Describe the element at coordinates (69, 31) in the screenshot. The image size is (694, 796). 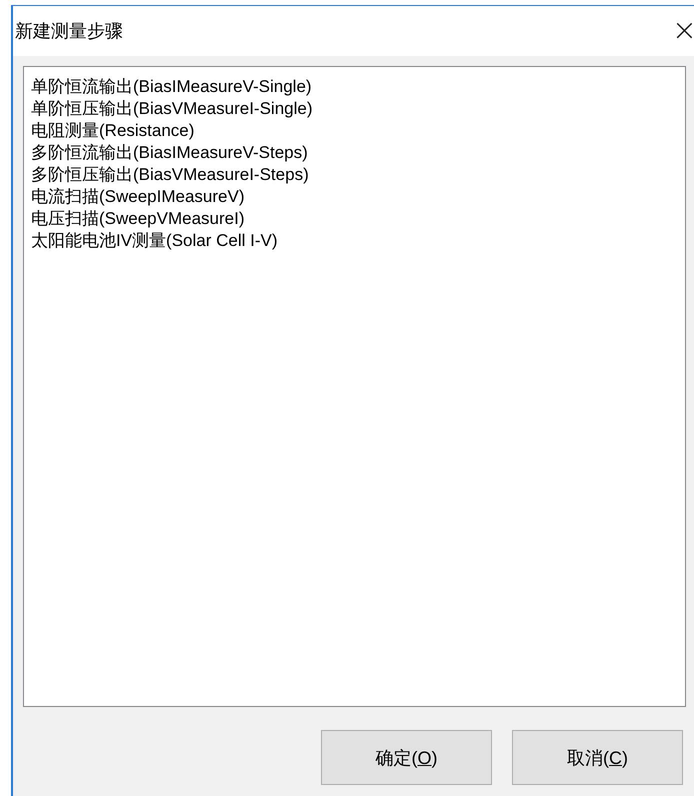
I see `window-title: 新建测量步骤` at that location.